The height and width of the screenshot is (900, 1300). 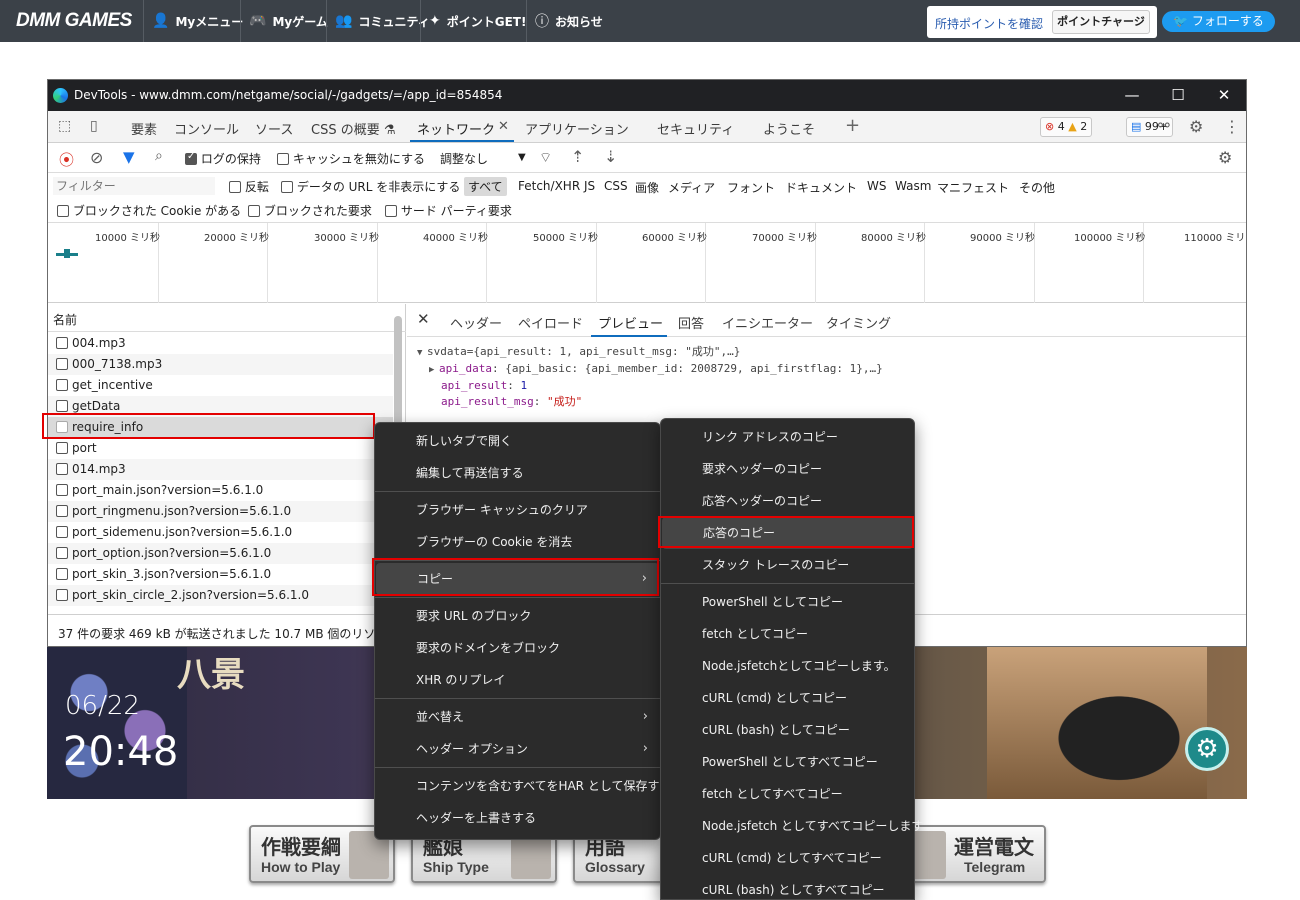 What do you see at coordinates (577, 128) in the screenshot?
I see `tab-application: アプリケーション` at bounding box center [577, 128].